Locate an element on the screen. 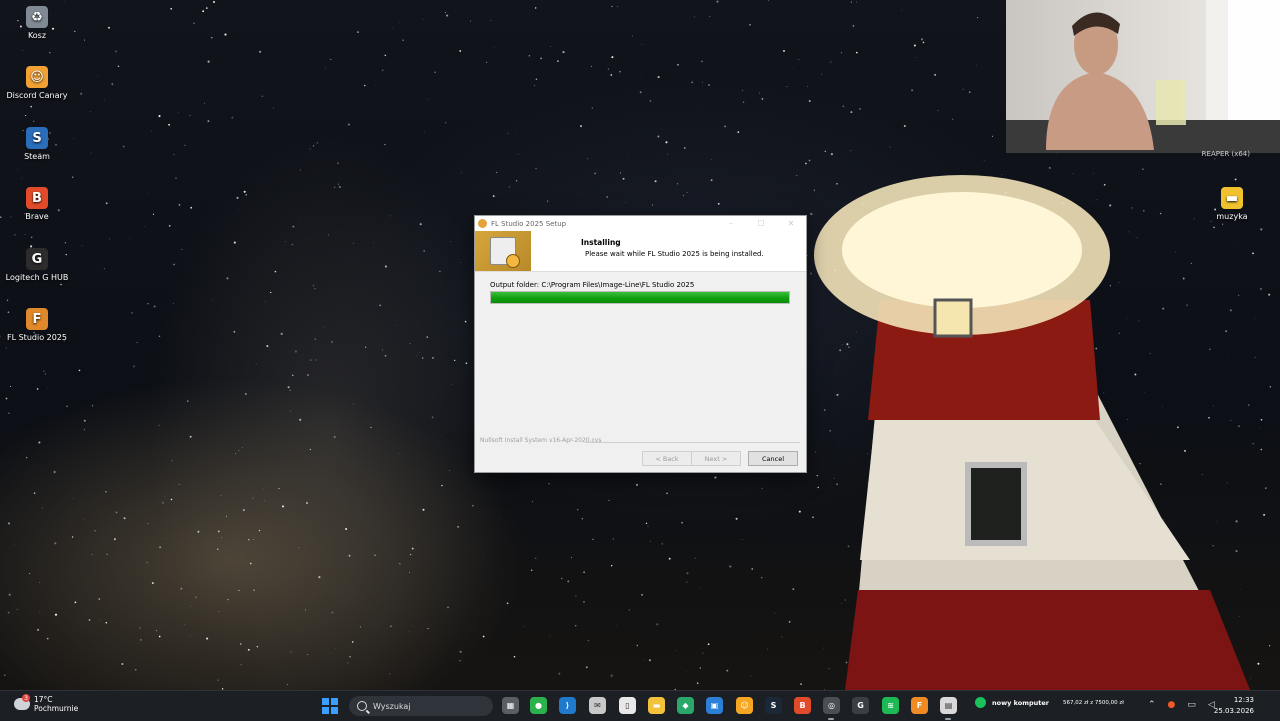 This screenshot has width=1280, height=721. start-button is located at coordinates (330, 706).